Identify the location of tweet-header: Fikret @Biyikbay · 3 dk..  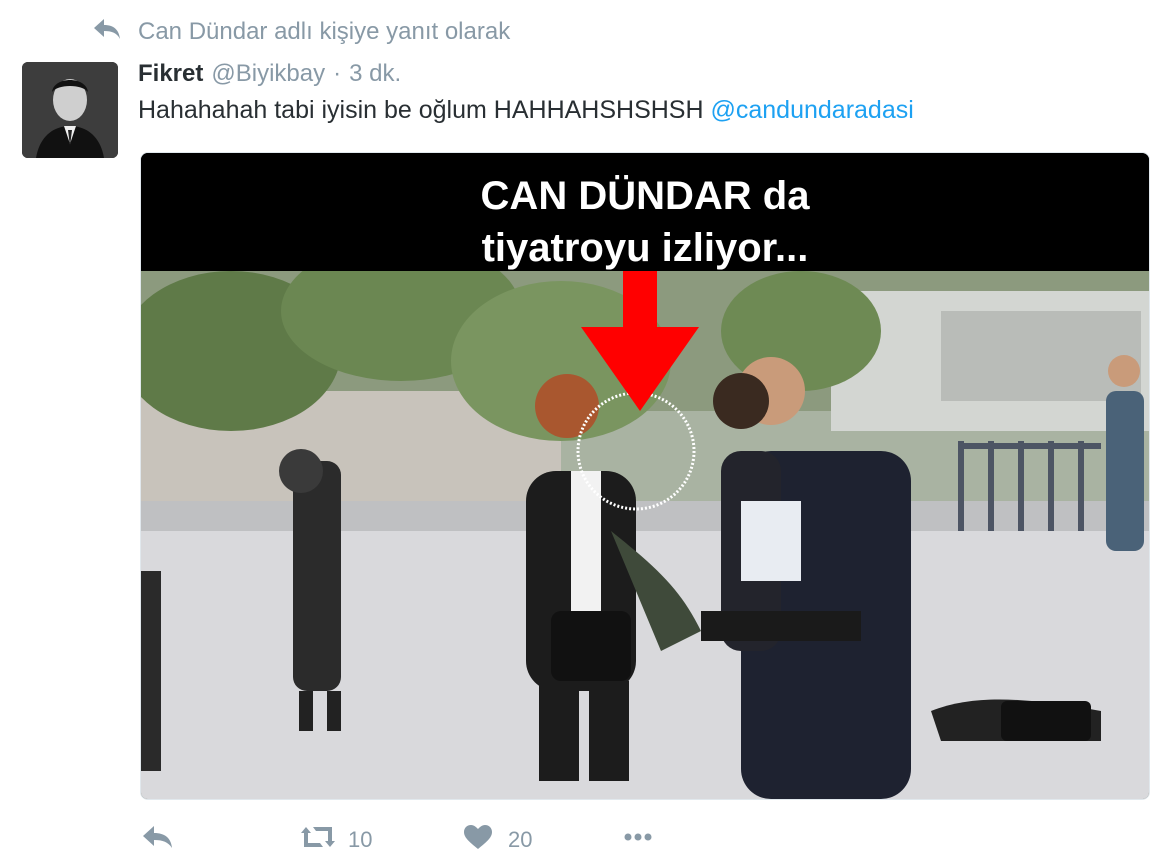
(269, 76).